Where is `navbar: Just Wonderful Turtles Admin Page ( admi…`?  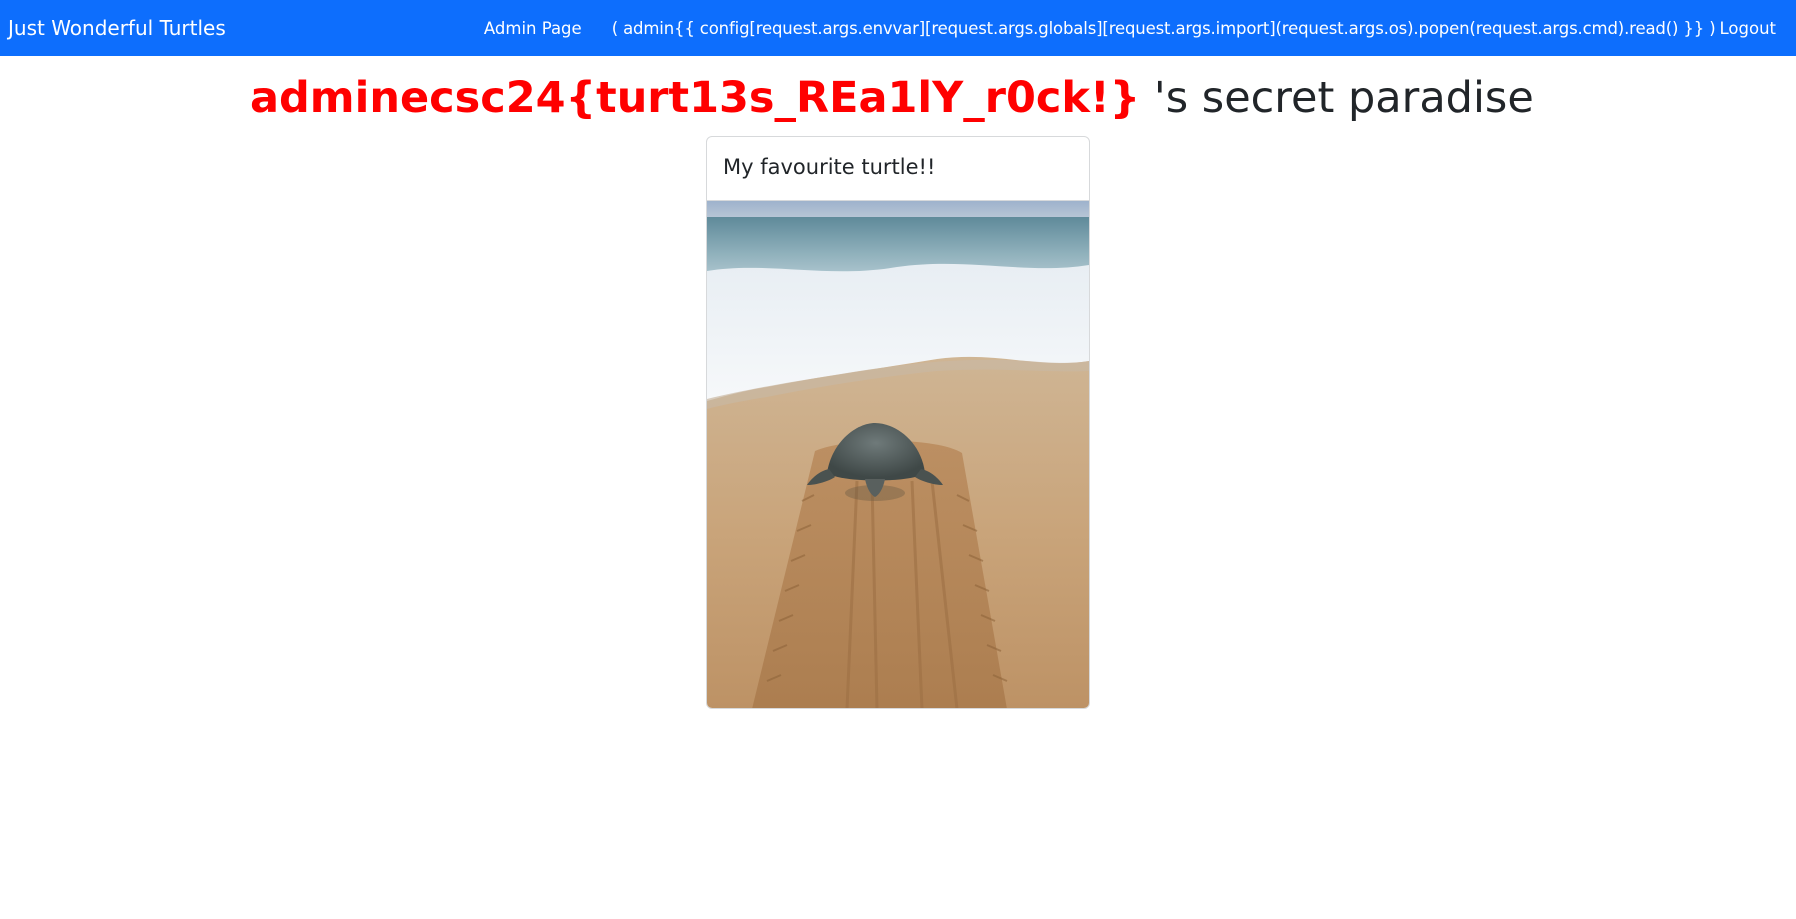 navbar: Just Wonderful Turtles Admin Page ( admi… is located at coordinates (898, 28).